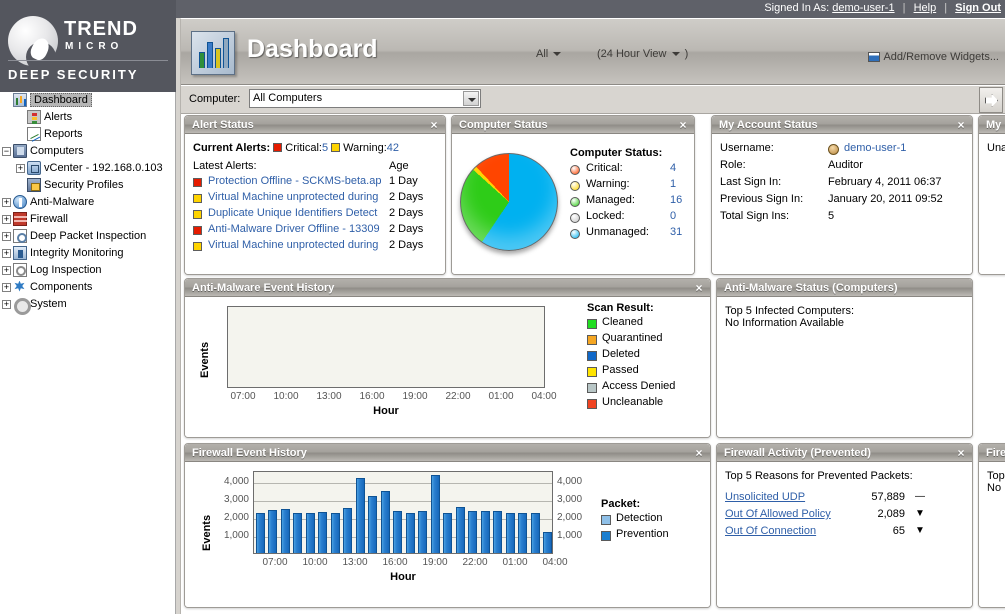  Describe the element at coordinates (87, 305) in the screenshot. I see `sidebar-item-system: + System` at that location.